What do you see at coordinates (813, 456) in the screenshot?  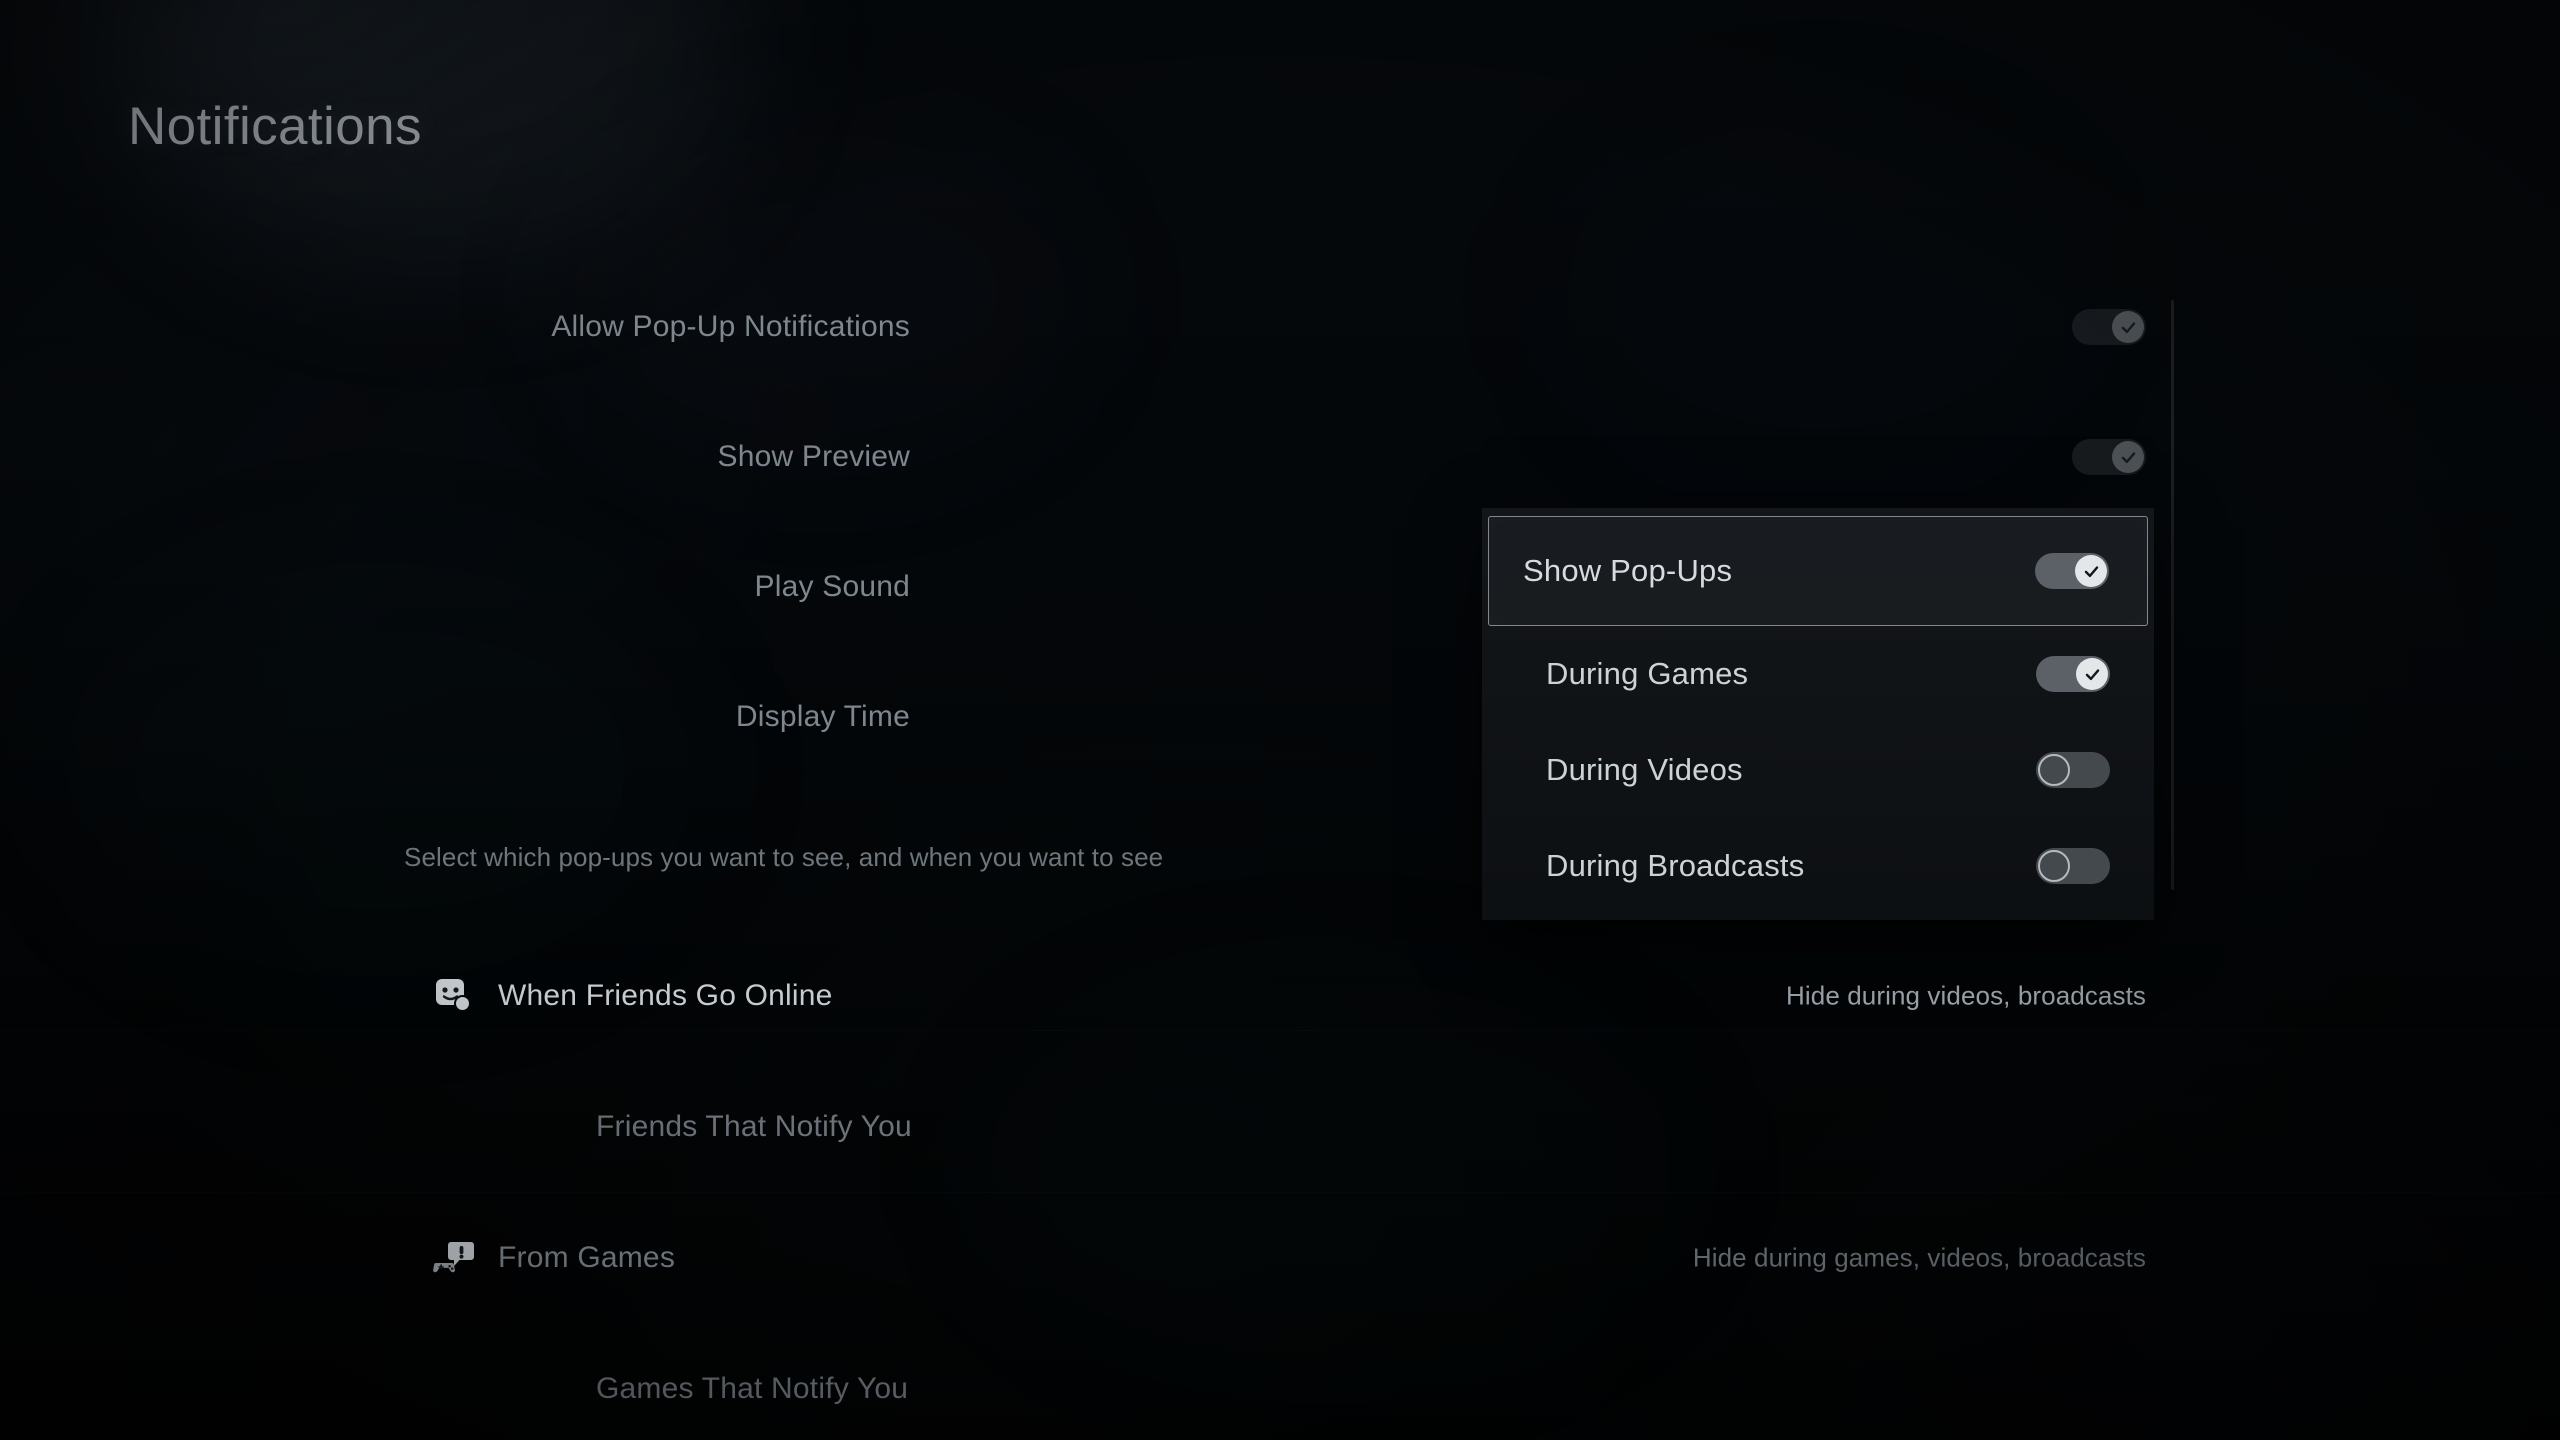 I see `setting-label: Show Preview` at bounding box center [813, 456].